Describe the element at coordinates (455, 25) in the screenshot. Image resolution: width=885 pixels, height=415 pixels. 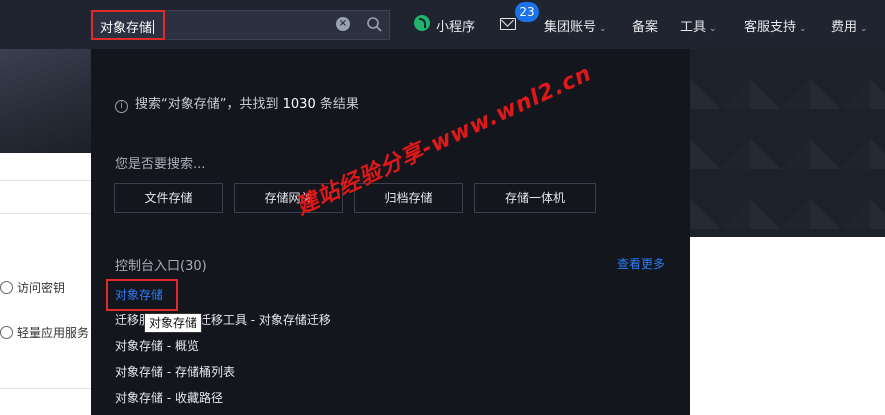
I see `nav-mini-program: 小程序` at that location.